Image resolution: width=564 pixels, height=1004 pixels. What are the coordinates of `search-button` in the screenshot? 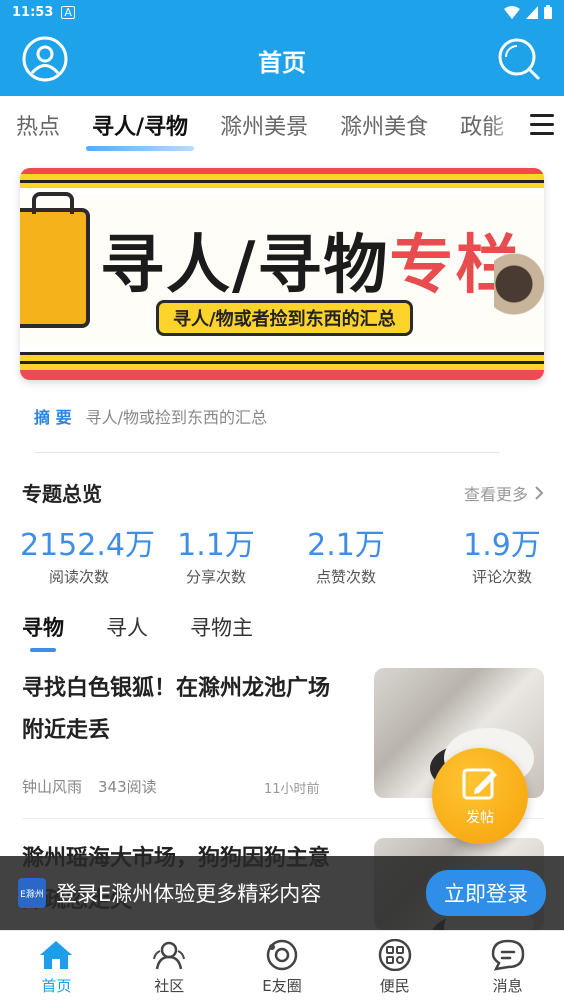 It's located at (519, 59).